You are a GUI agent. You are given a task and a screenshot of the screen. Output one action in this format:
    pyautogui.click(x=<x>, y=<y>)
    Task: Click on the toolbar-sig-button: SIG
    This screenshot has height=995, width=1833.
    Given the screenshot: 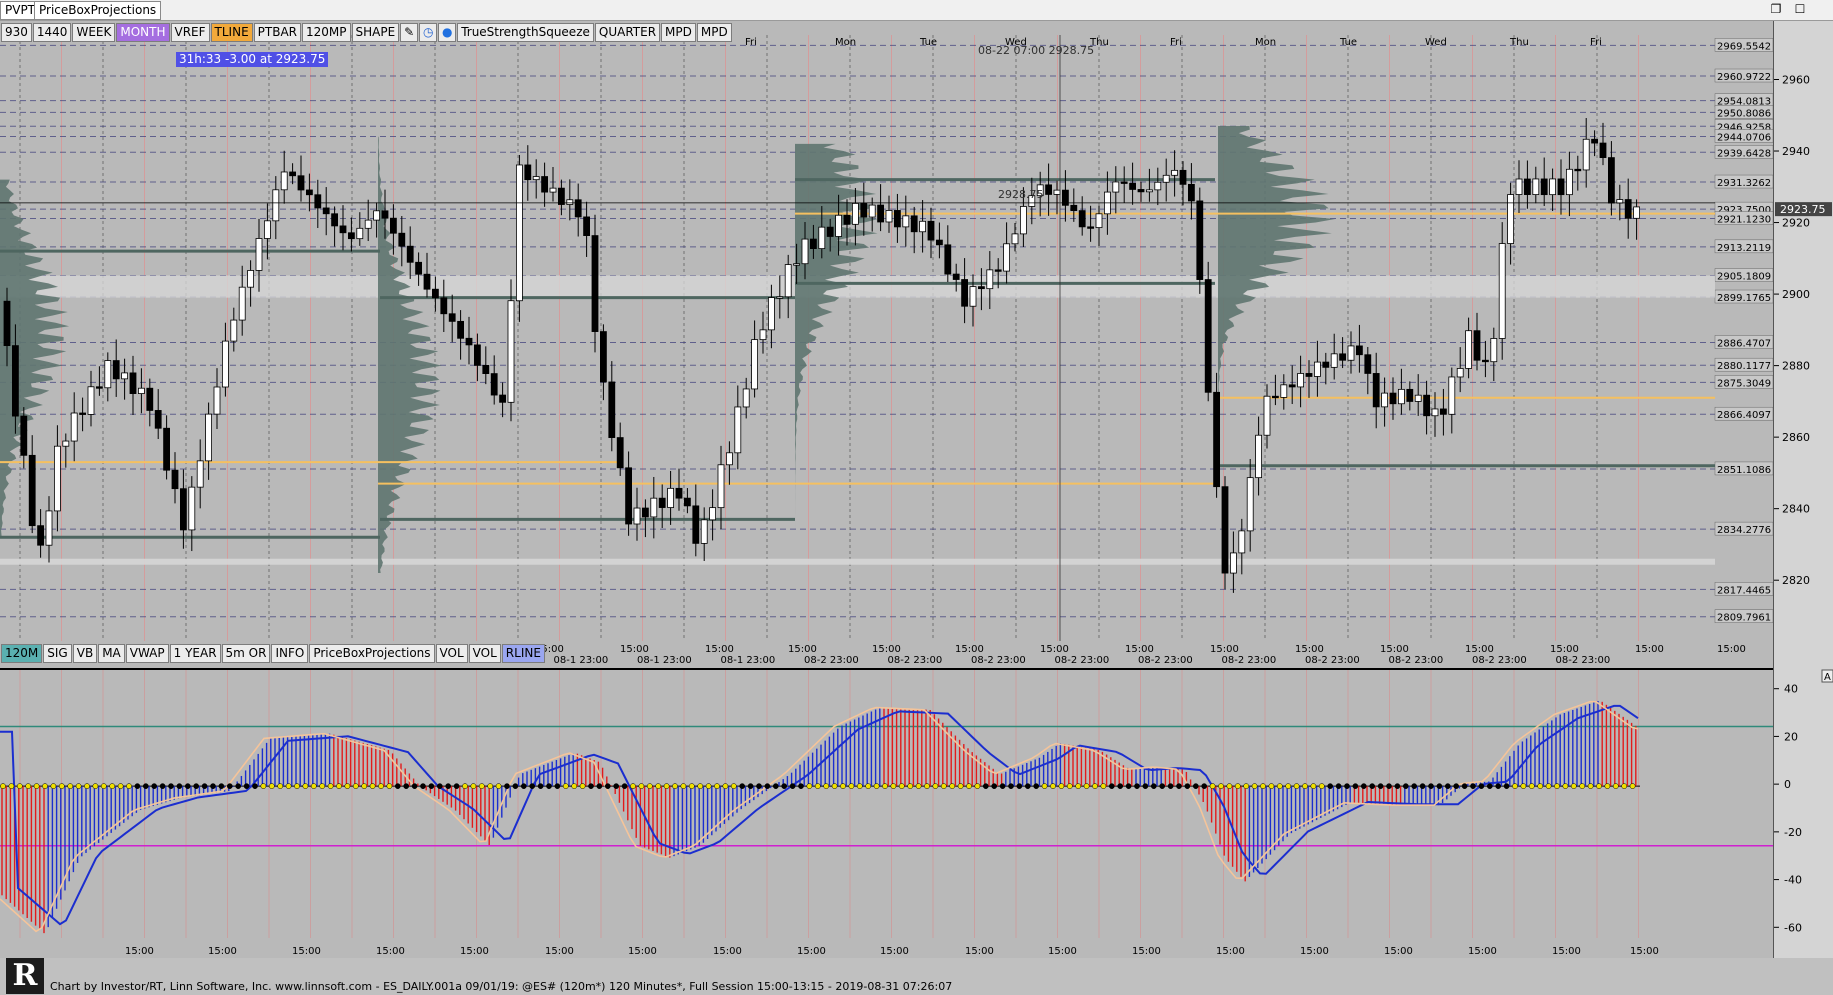 What is the action you would take?
    pyautogui.click(x=57, y=653)
    